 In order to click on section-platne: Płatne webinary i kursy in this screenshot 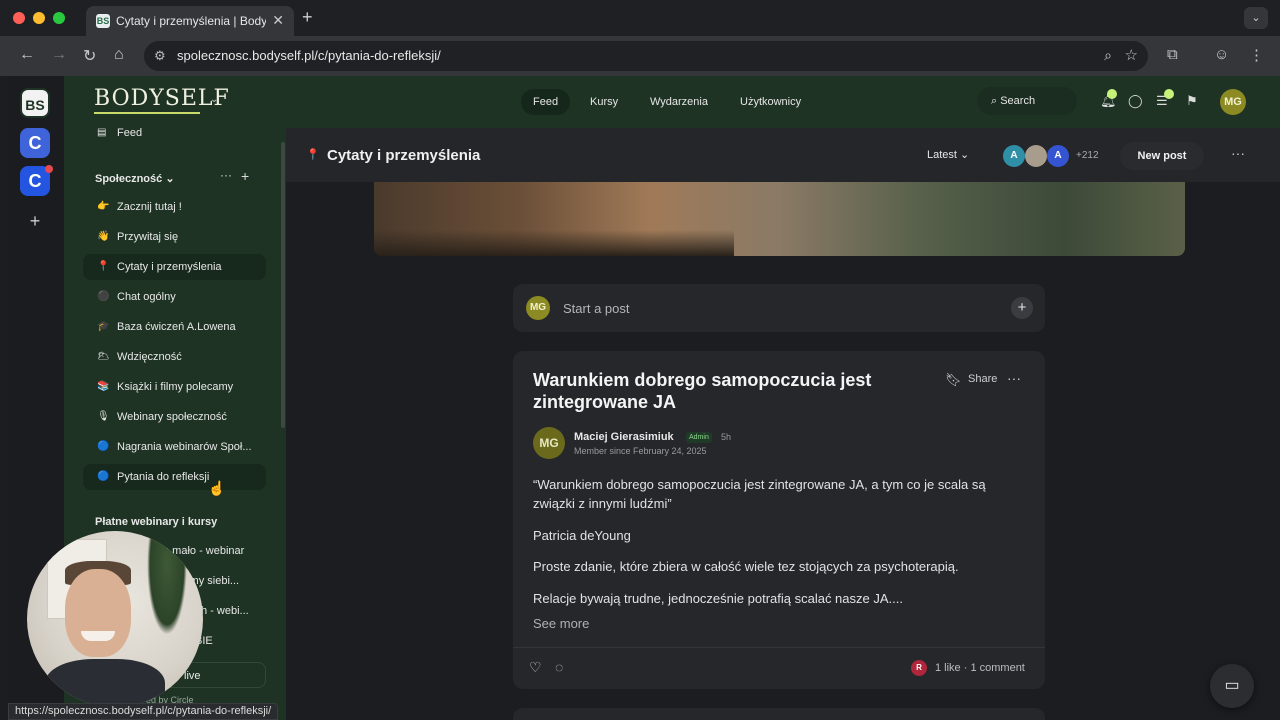, I will do `click(156, 522)`.